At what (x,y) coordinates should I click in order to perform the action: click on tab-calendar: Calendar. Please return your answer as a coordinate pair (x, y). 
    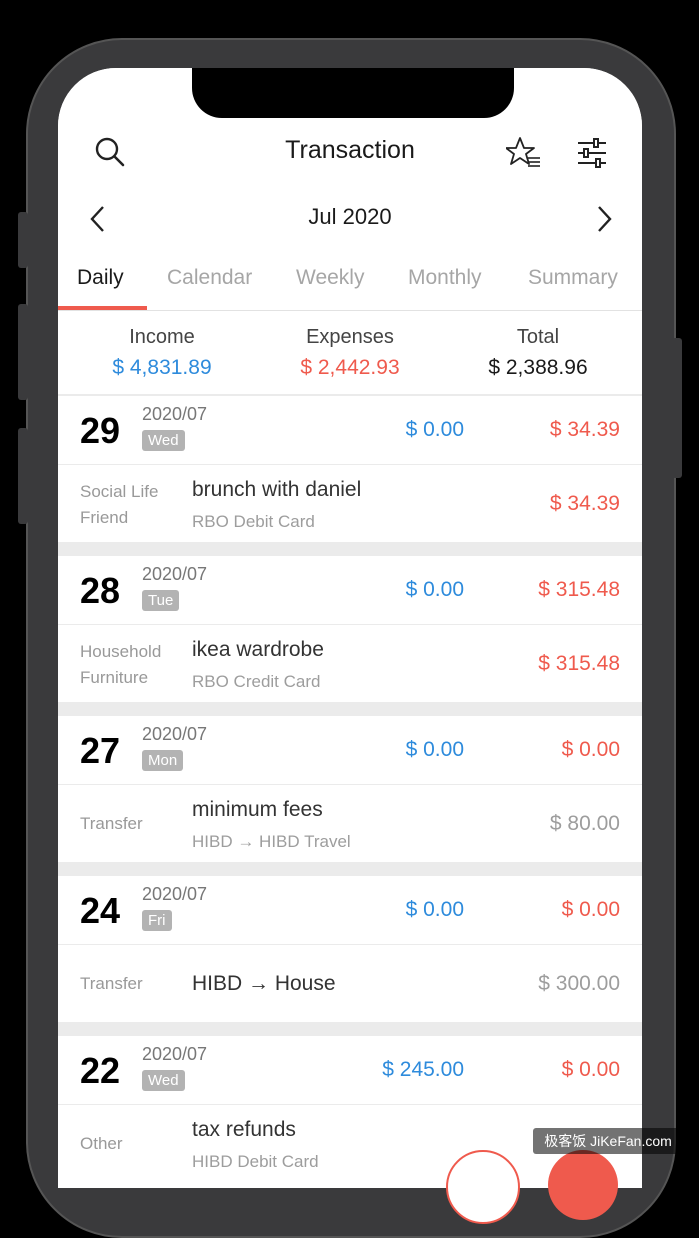
    Looking at the image, I should click on (209, 278).